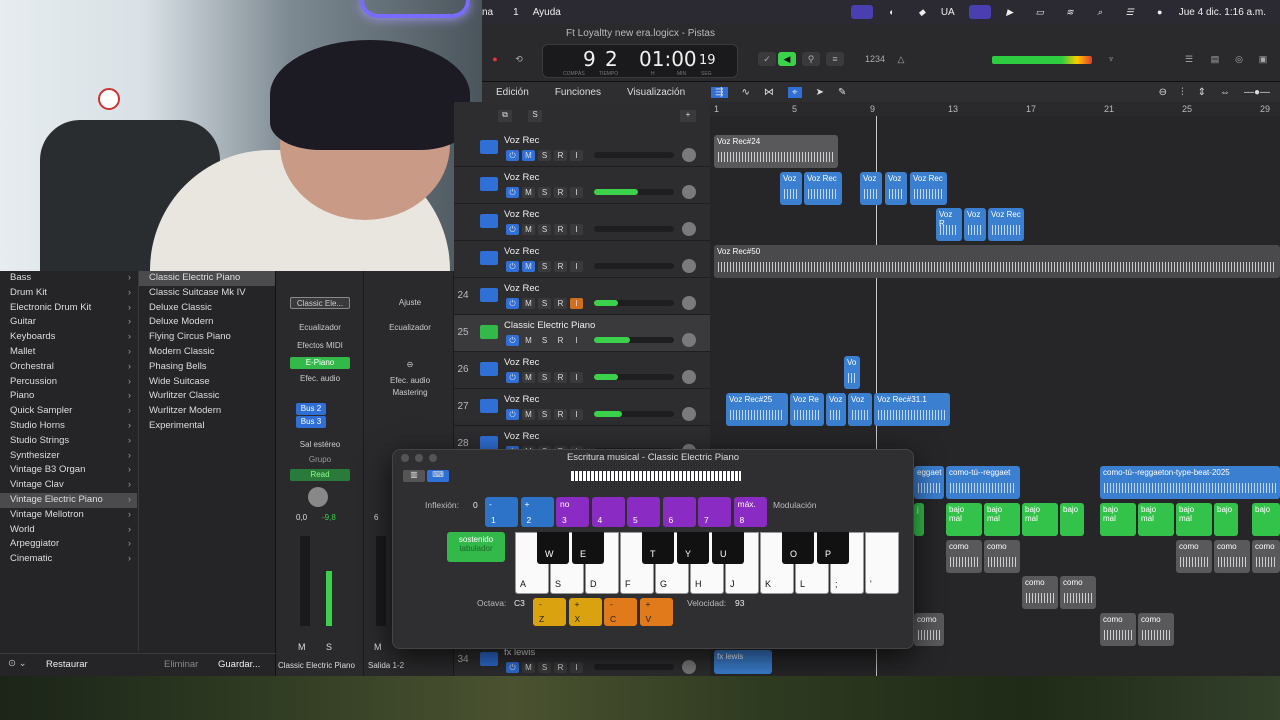  What do you see at coordinates (519, 59) in the screenshot?
I see `cycle-icon: ⟲` at bounding box center [519, 59].